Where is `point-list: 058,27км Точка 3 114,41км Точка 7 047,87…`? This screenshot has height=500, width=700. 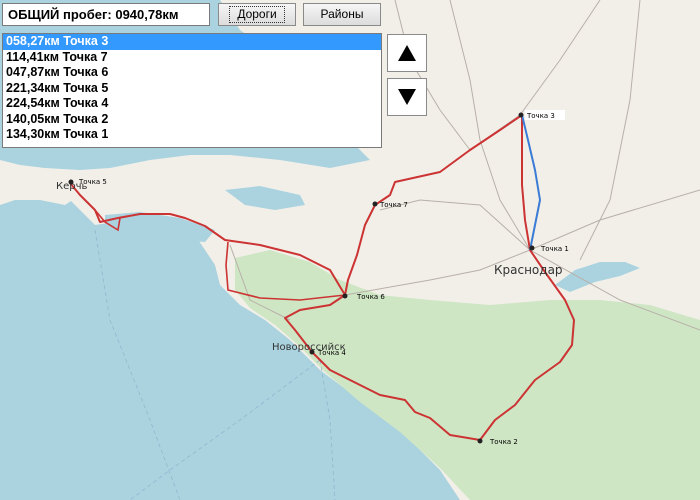 point-list: 058,27км Точка 3 114,41км Точка 7 047,87… is located at coordinates (192, 90).